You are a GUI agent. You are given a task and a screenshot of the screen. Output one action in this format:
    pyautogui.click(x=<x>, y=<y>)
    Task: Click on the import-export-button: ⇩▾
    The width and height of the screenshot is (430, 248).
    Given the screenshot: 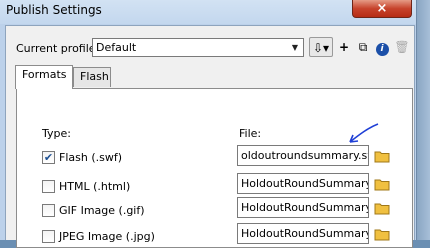 What is the action you would take?
    pyautogui.click(x=321, y=47)
    